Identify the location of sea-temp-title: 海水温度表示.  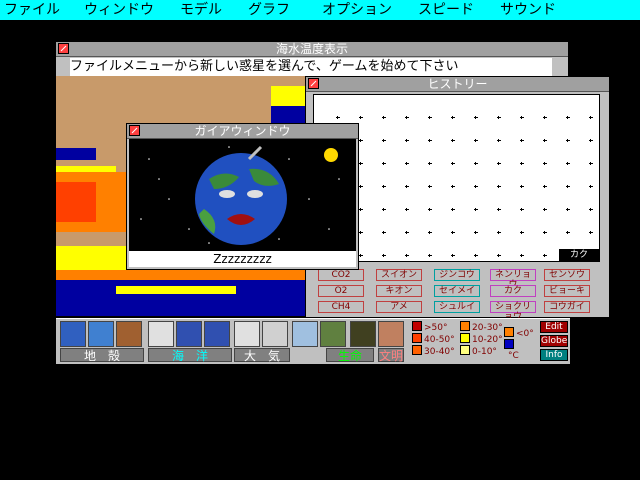
(311, 49).